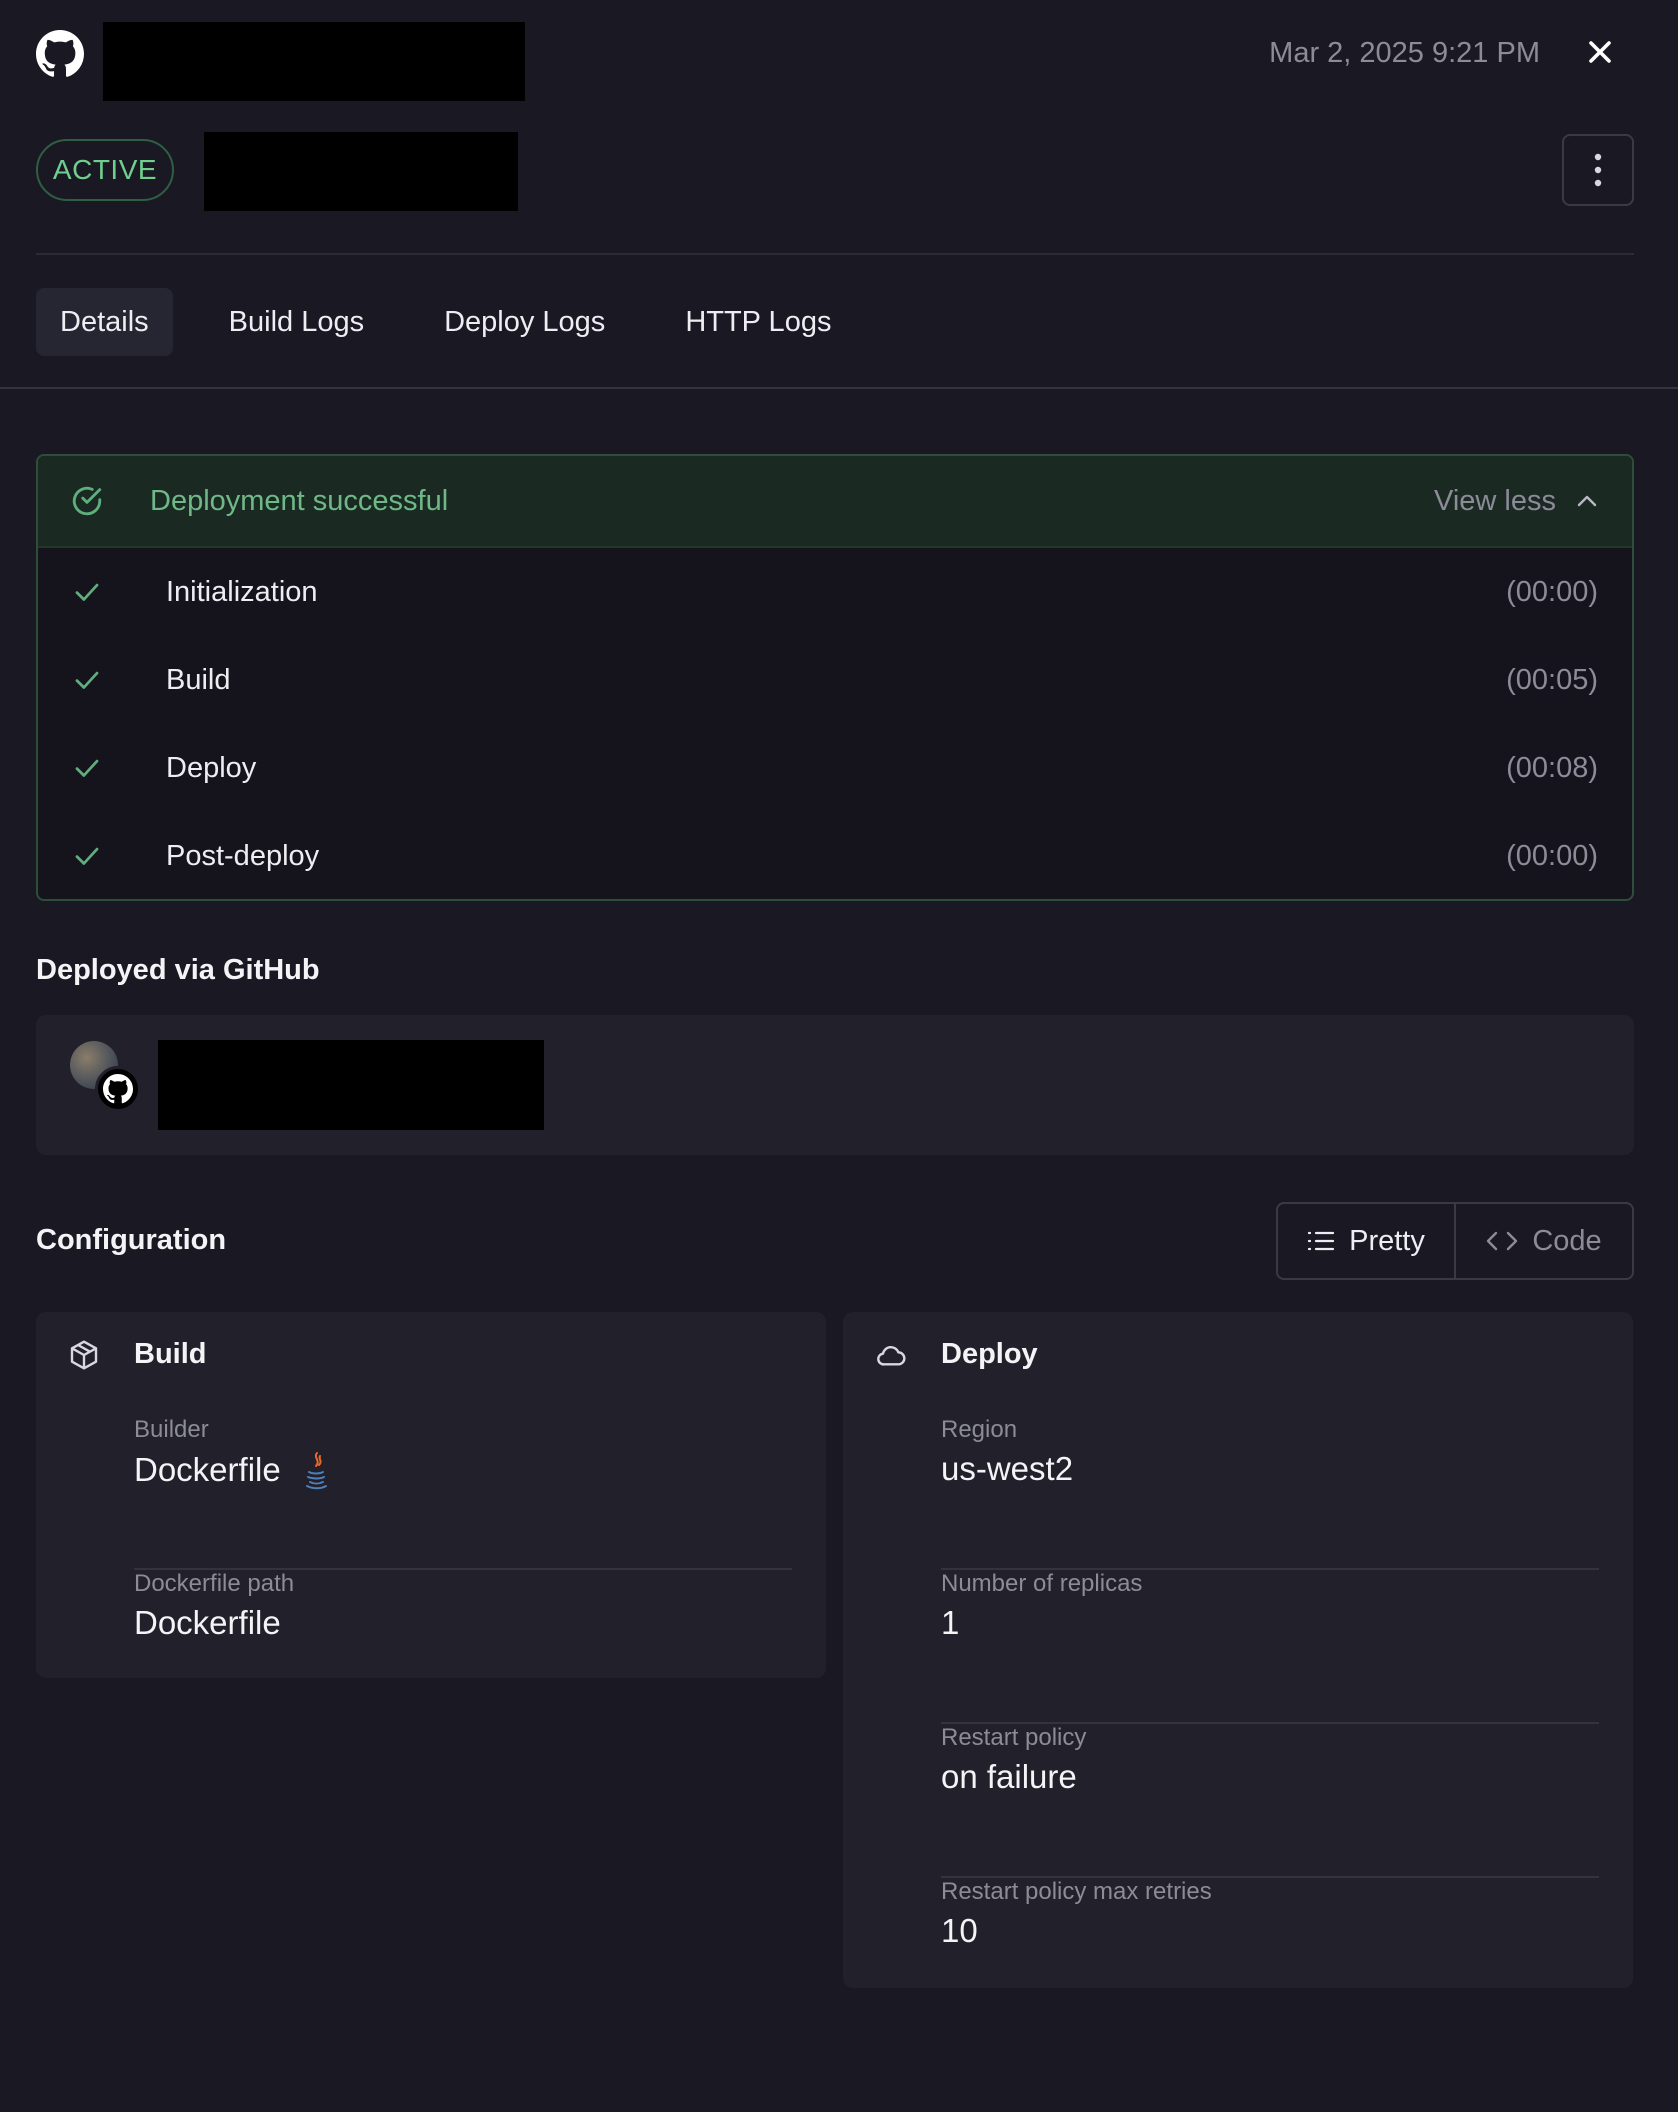 This screenshot has width=1678, height=2112. Describe the element at coordinates (118, 1089) in the screenshot. I see `github-badge-icon` at that location.